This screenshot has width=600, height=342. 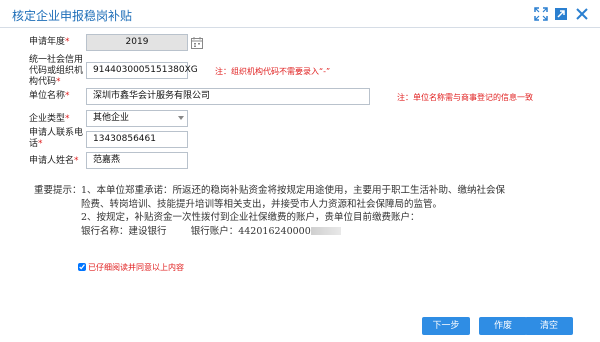 I want to click on cancel-button: 作废, so click(x=503, y=326).